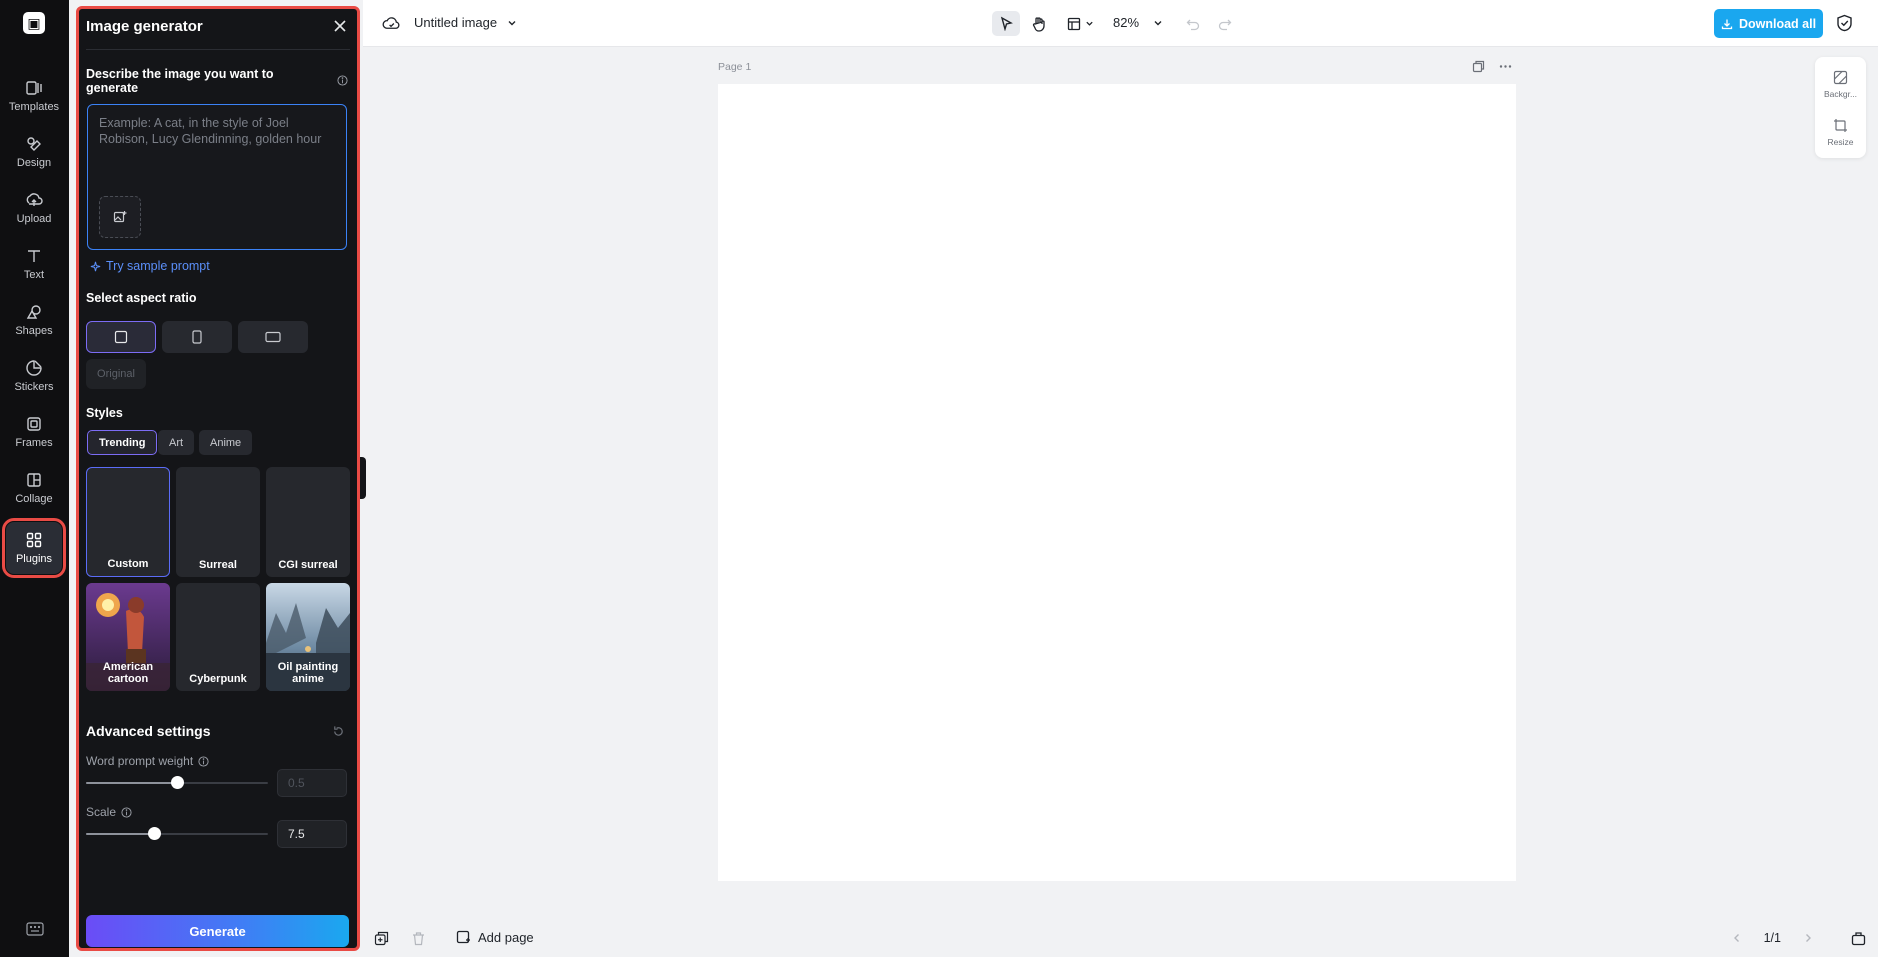 The width and height of the screenshot is (1878, 957). Describe the element at coordinates (218, 565) in the screenshot. I see `style-card-label: Surreal` at that location.